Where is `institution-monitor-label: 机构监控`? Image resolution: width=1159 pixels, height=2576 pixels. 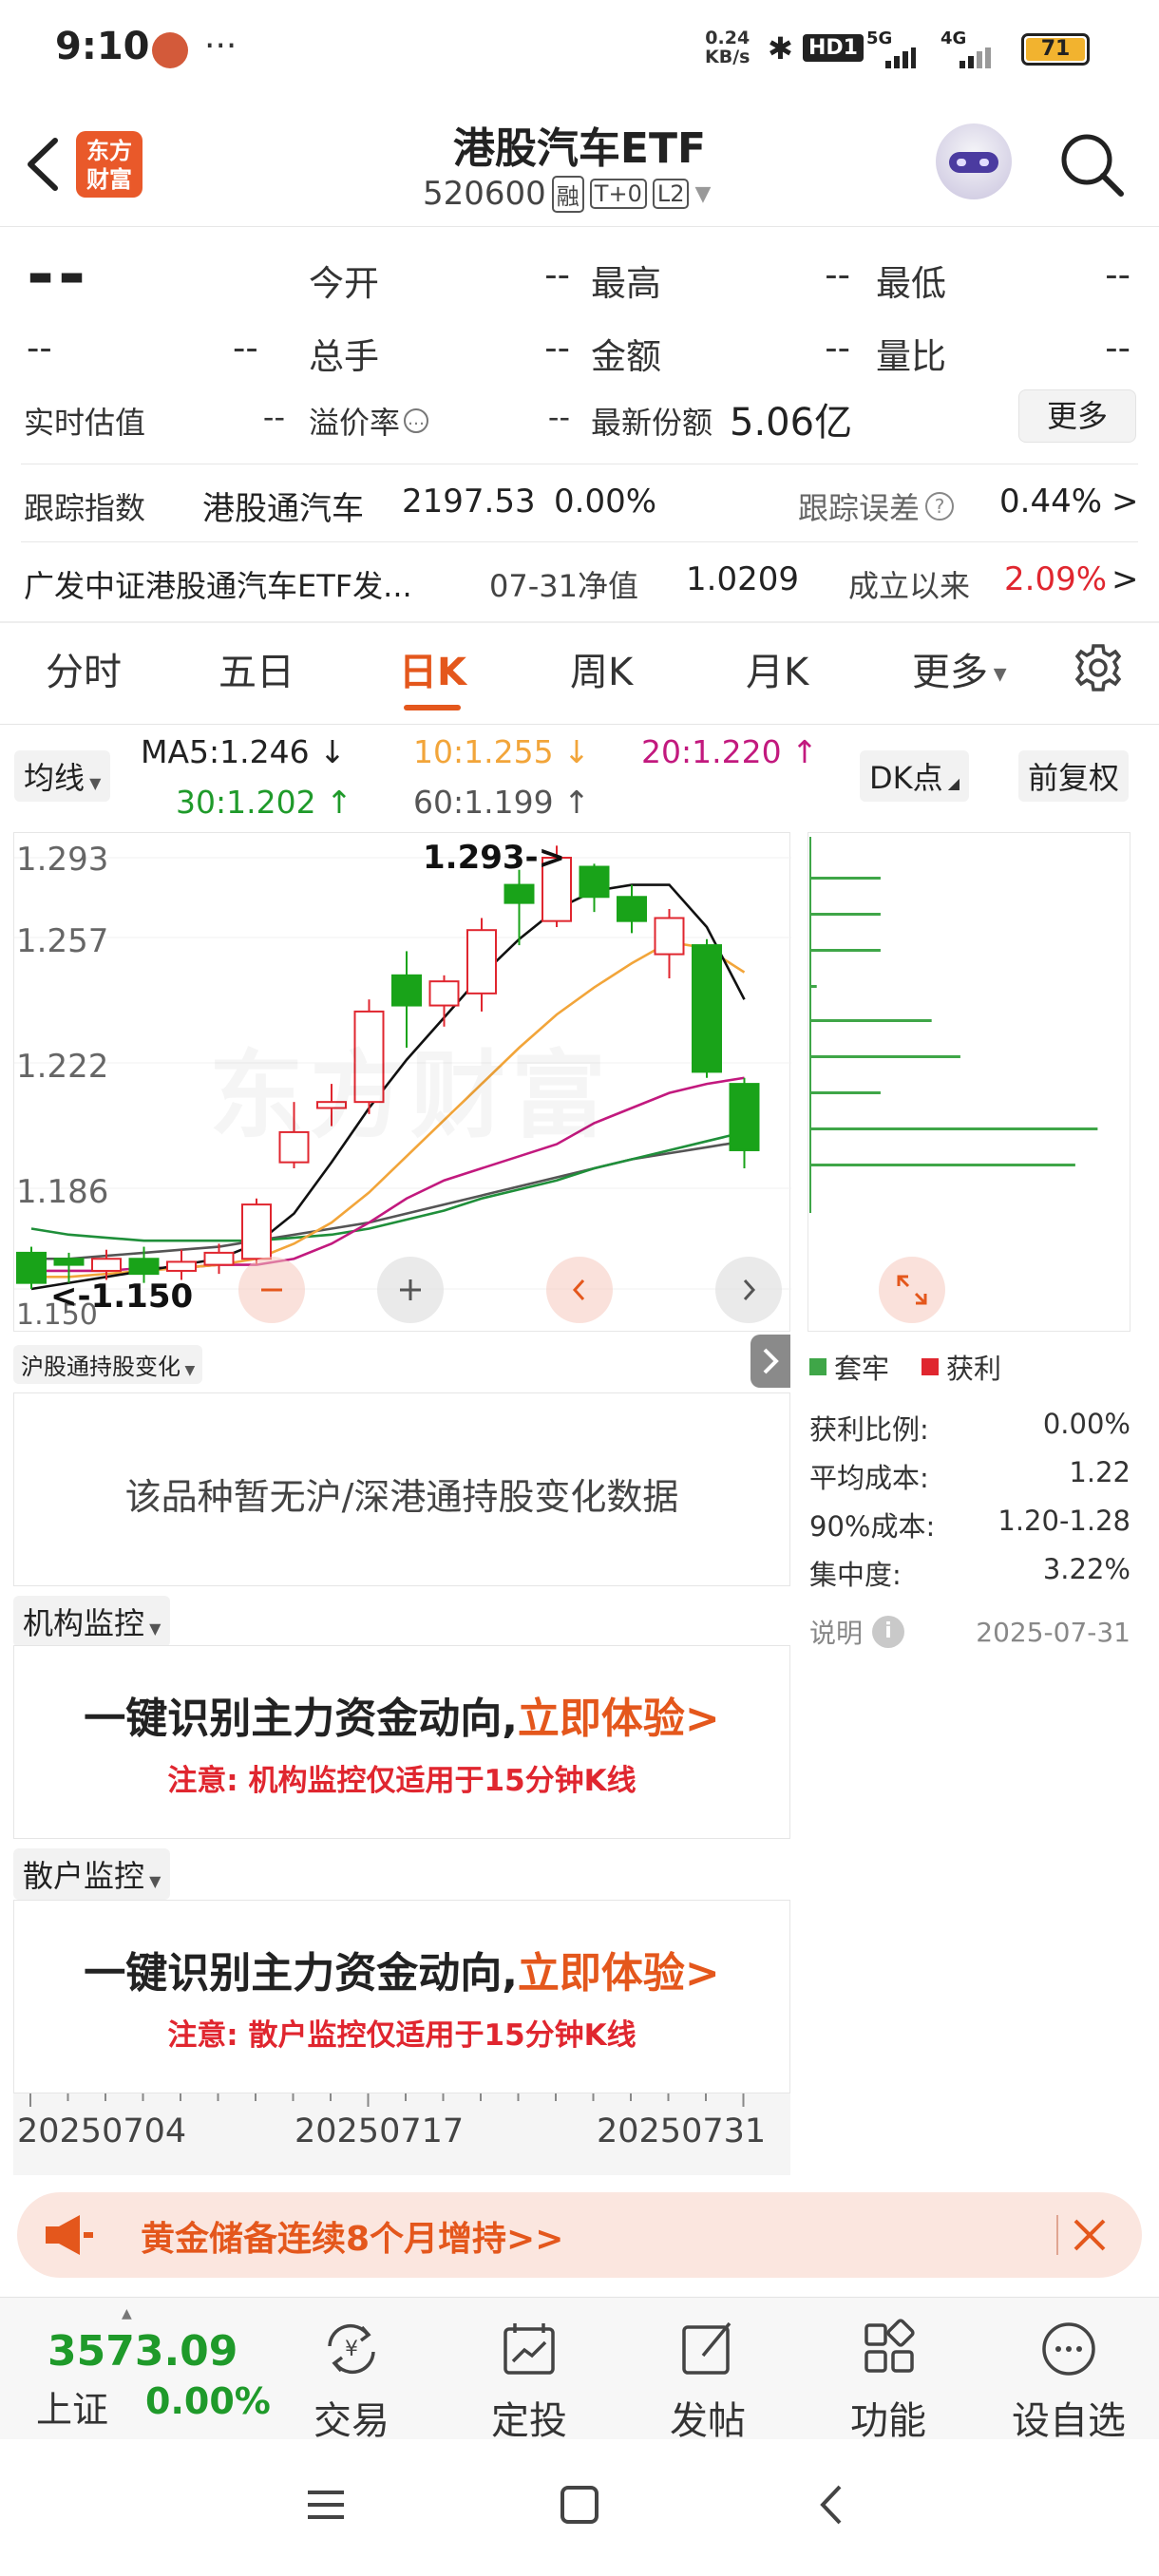
institution-monitor-label: 机构监控 is located at coordinates (84, 1623).